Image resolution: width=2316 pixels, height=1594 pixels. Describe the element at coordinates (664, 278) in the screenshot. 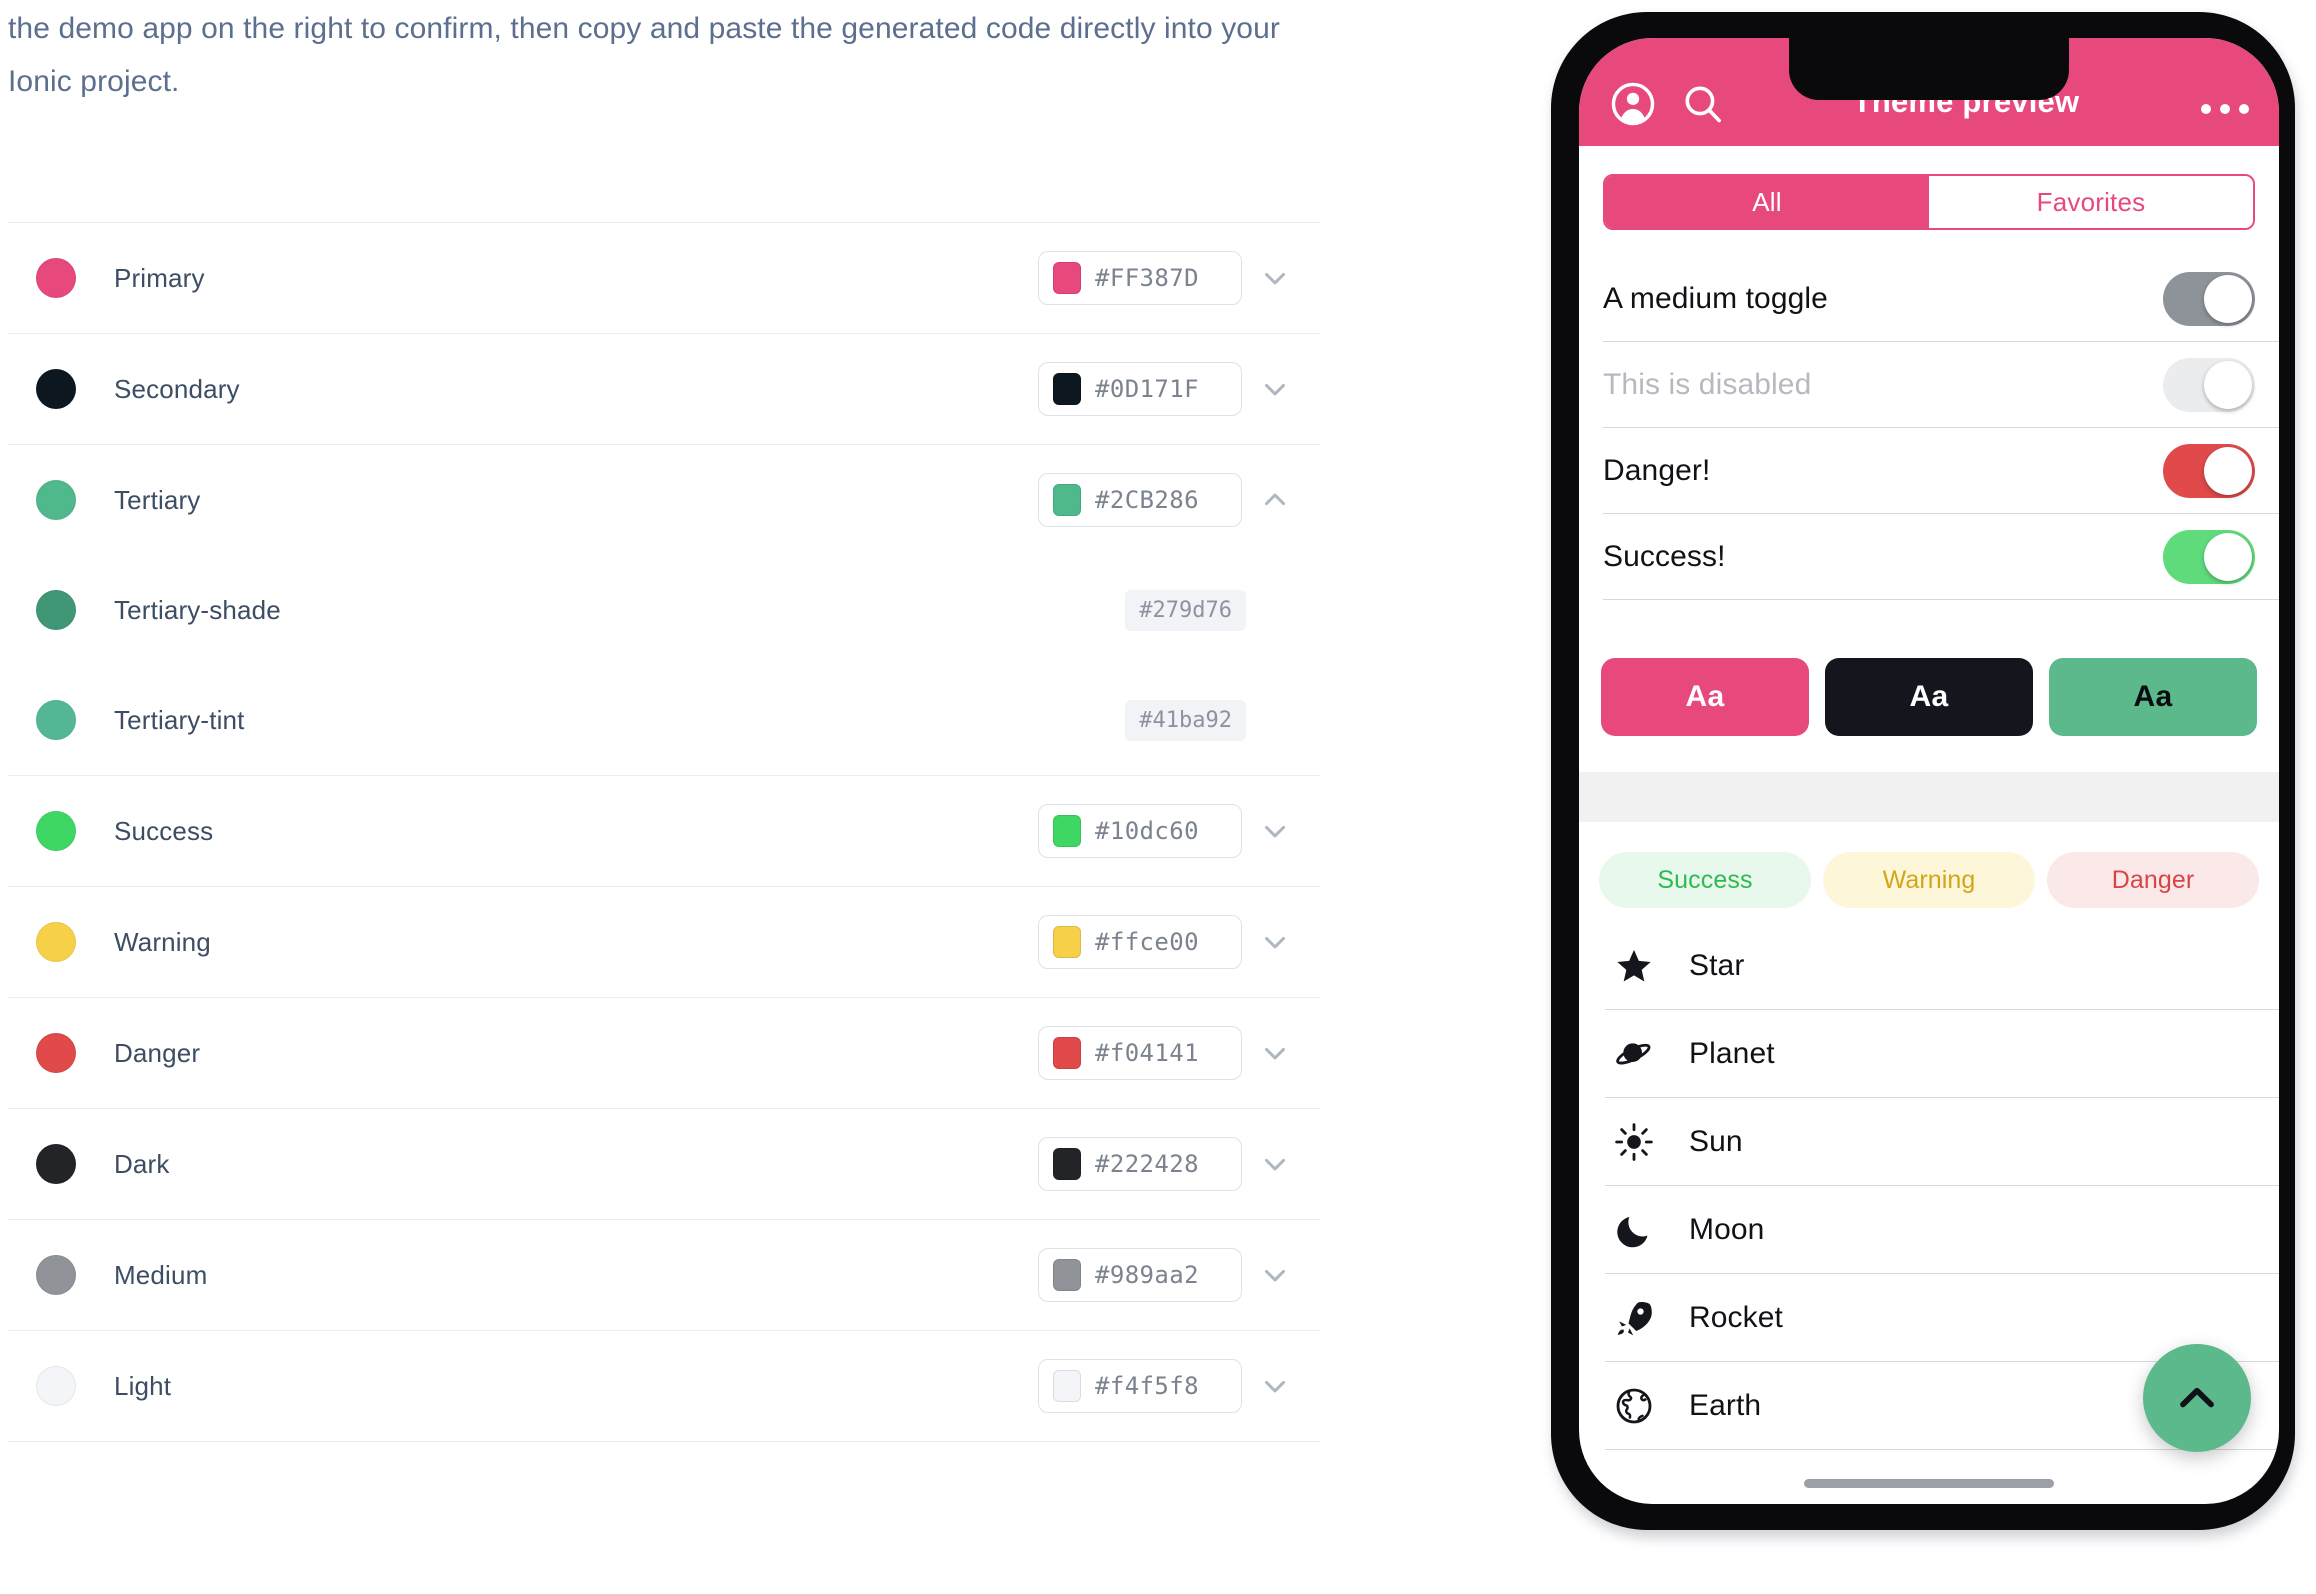

I see `color-row-primary: Primary #FF387D` at that location.